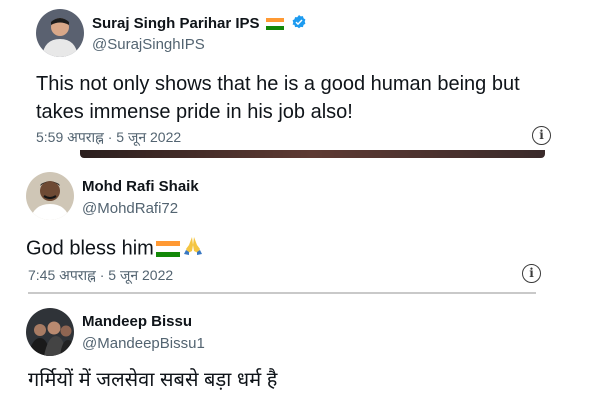 The width and height of the screenshot is (600, 400). Describe the element at coordinates (148, 44) in the screenshot. I see `user-handle: @SurajSinghIPS` at that location.